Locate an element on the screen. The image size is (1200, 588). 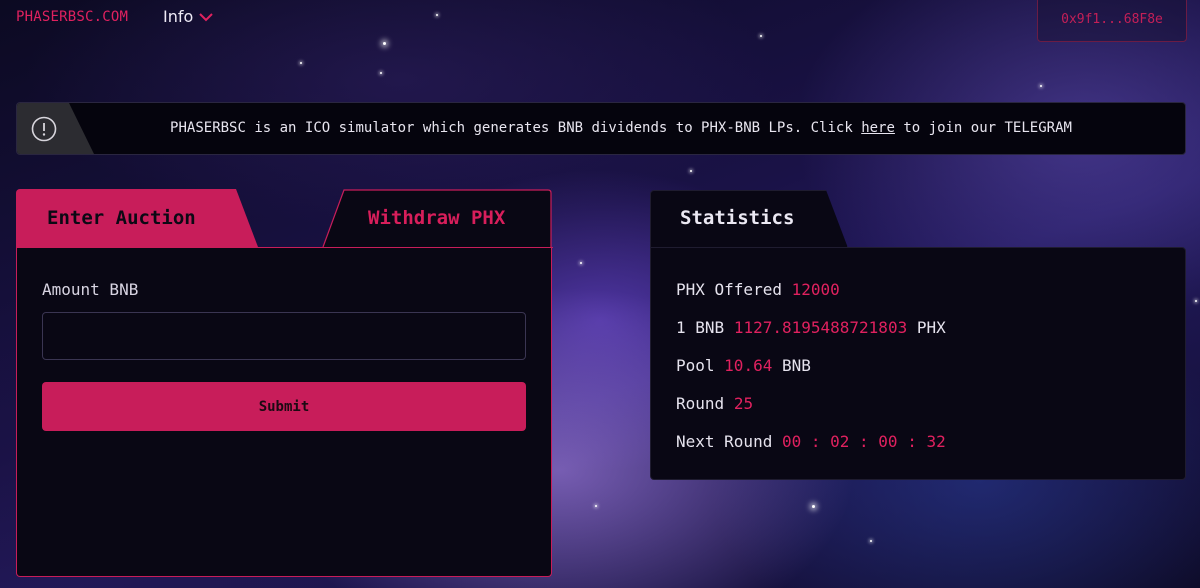
stat-unit: BNB is located at coordinates (796, 365).